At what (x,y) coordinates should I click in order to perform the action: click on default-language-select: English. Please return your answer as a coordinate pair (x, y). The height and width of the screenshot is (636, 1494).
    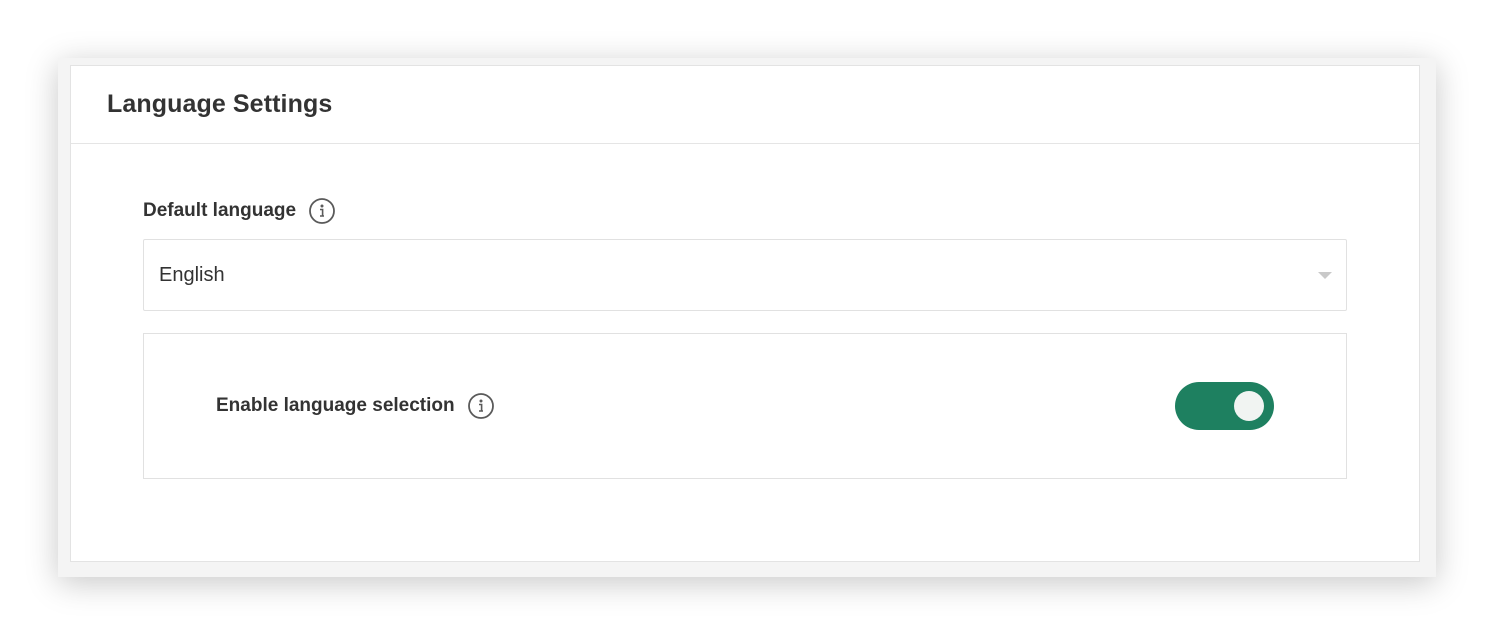
    Looking at the image, I should click on (745, 275).